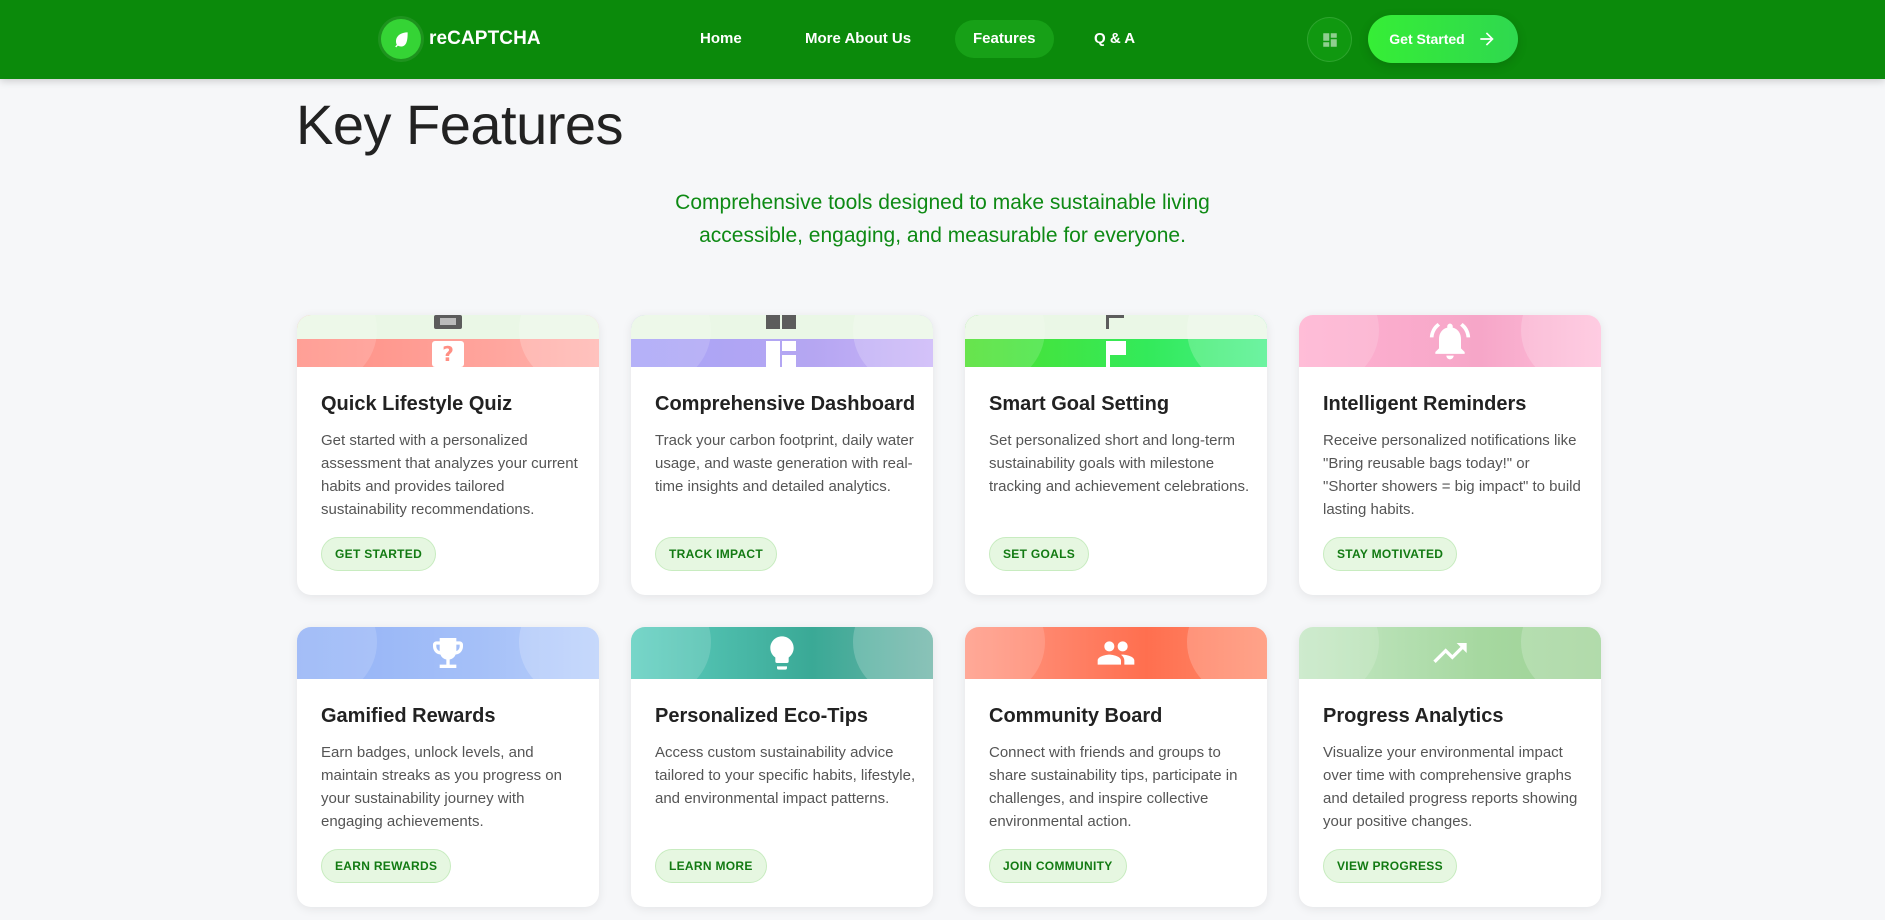 Image resolution: width=1885 pixels, height=920 pixels. Describe the element at coordinates (785, 404) in the screenshot. I see `card-title: Comprehensive Dashboard` at that location.